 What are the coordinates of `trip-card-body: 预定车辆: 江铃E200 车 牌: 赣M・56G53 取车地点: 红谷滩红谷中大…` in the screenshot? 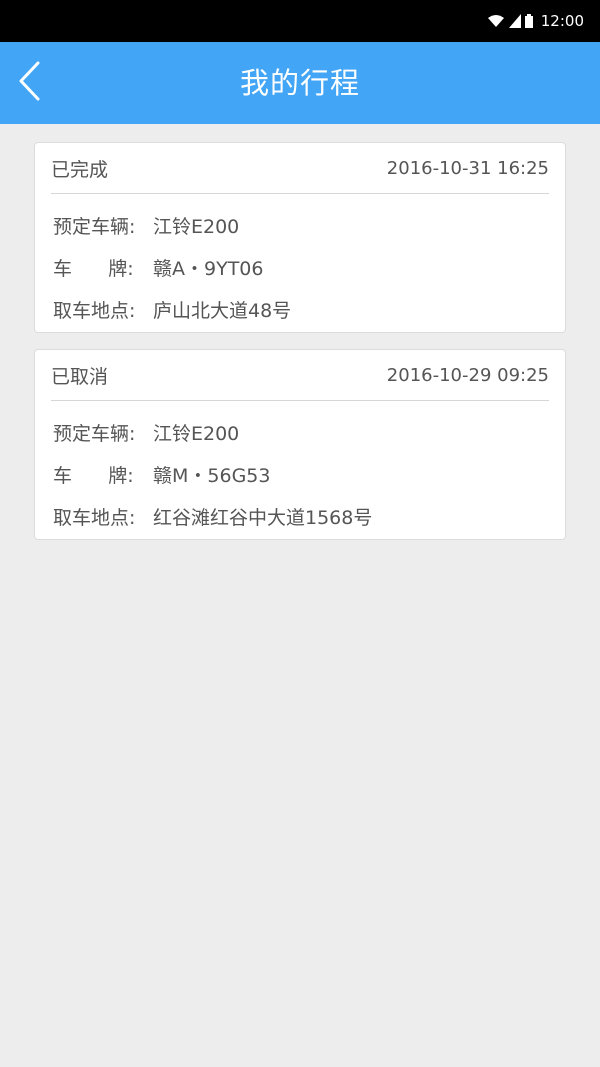 It's located at (300, 469).